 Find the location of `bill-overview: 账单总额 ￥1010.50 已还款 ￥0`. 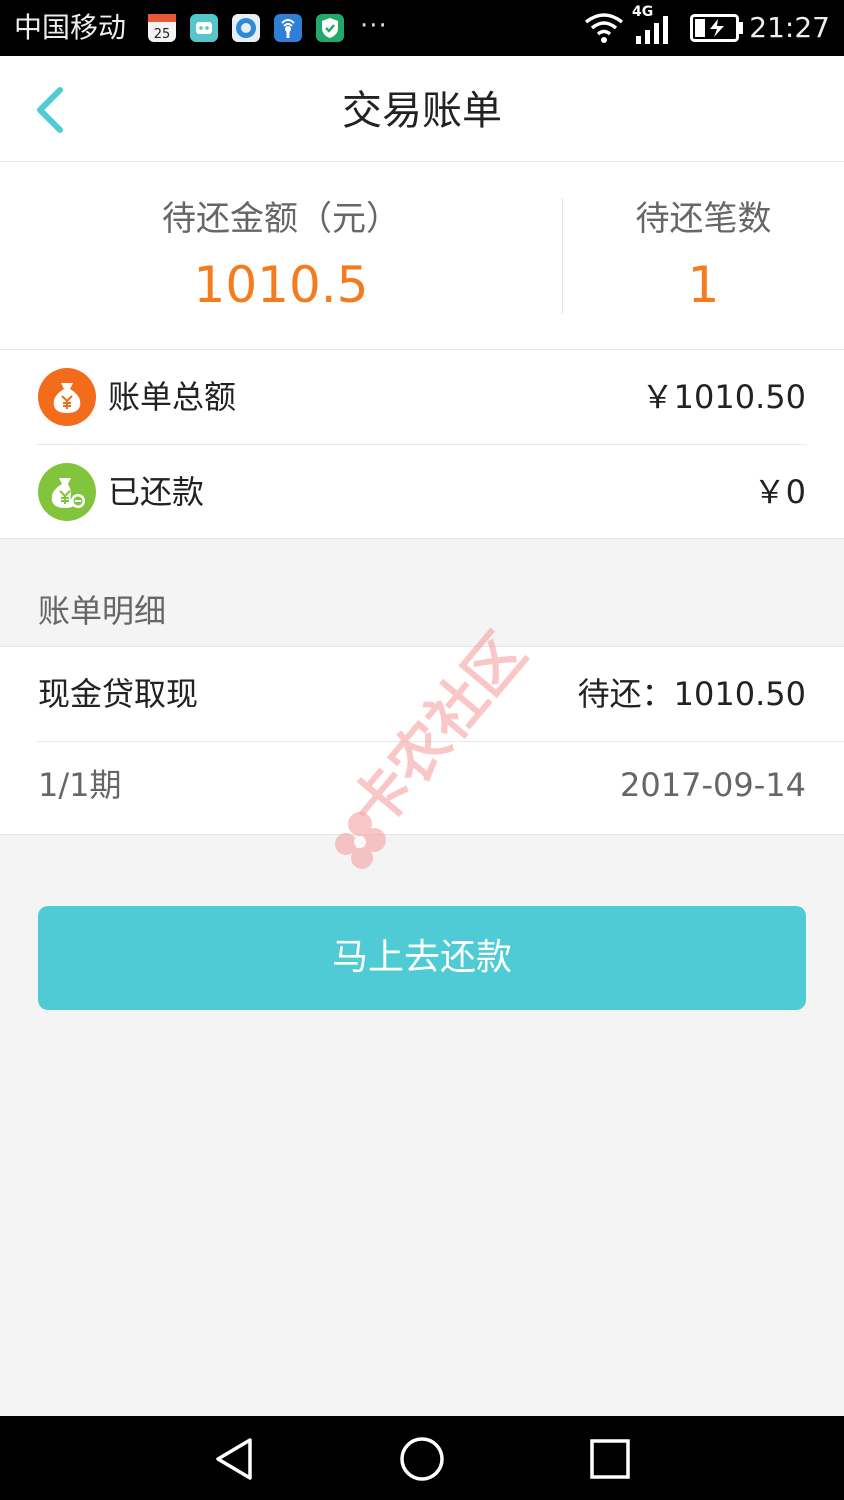

bill-overview: 账单总额 ￥1010.50 已还款 ￥0 is located at coordinates (422, 444).